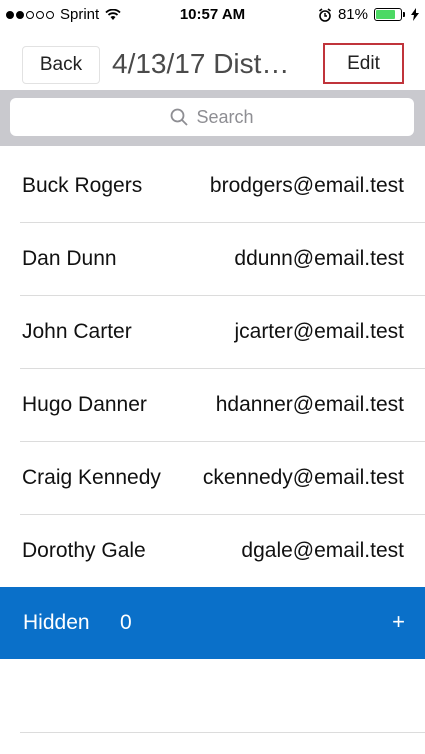 This screenshot has width=425, height=754. Describe the element at coordinates (222, 259) in the screenshot. I see `list-item: Dan Dunn ddunn@email.test` at that location.